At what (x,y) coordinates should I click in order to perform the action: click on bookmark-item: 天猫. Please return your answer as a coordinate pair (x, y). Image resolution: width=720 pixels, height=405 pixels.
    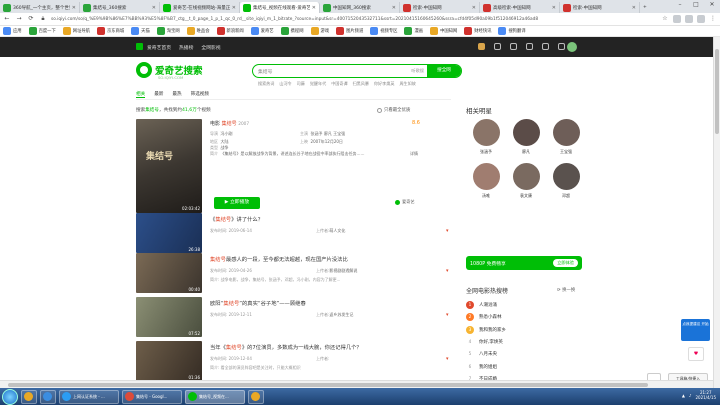
    Looking at the image, I should click on (140, 31).